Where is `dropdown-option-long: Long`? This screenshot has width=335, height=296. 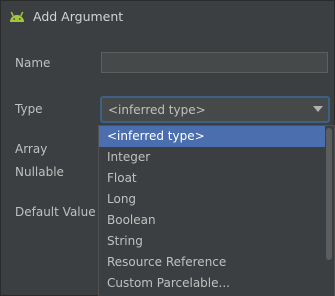 dropdown-option-long: Long is located at coordinates (212, 199).